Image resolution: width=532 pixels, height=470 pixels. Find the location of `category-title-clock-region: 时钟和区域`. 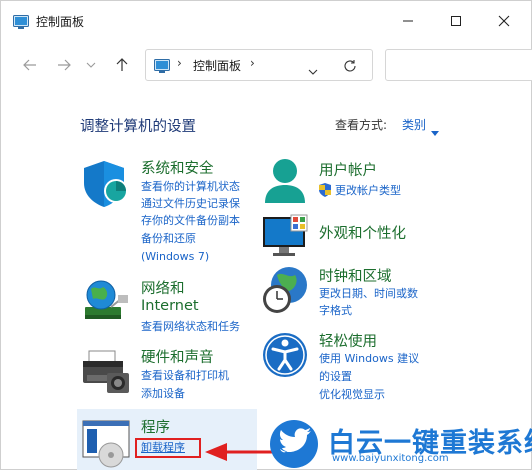

category-title-clock-region: 时钟和区域 is located at coordinates (355, 275).